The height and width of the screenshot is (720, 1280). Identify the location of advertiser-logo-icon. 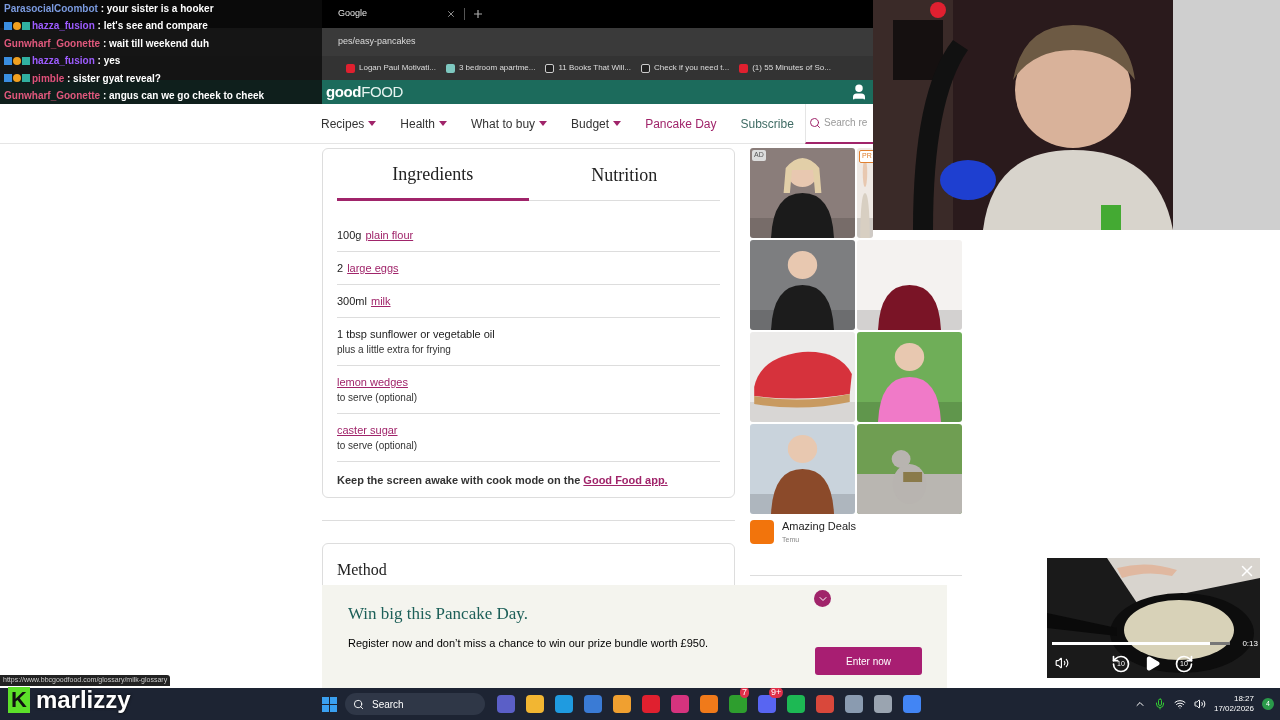
(762, 531).